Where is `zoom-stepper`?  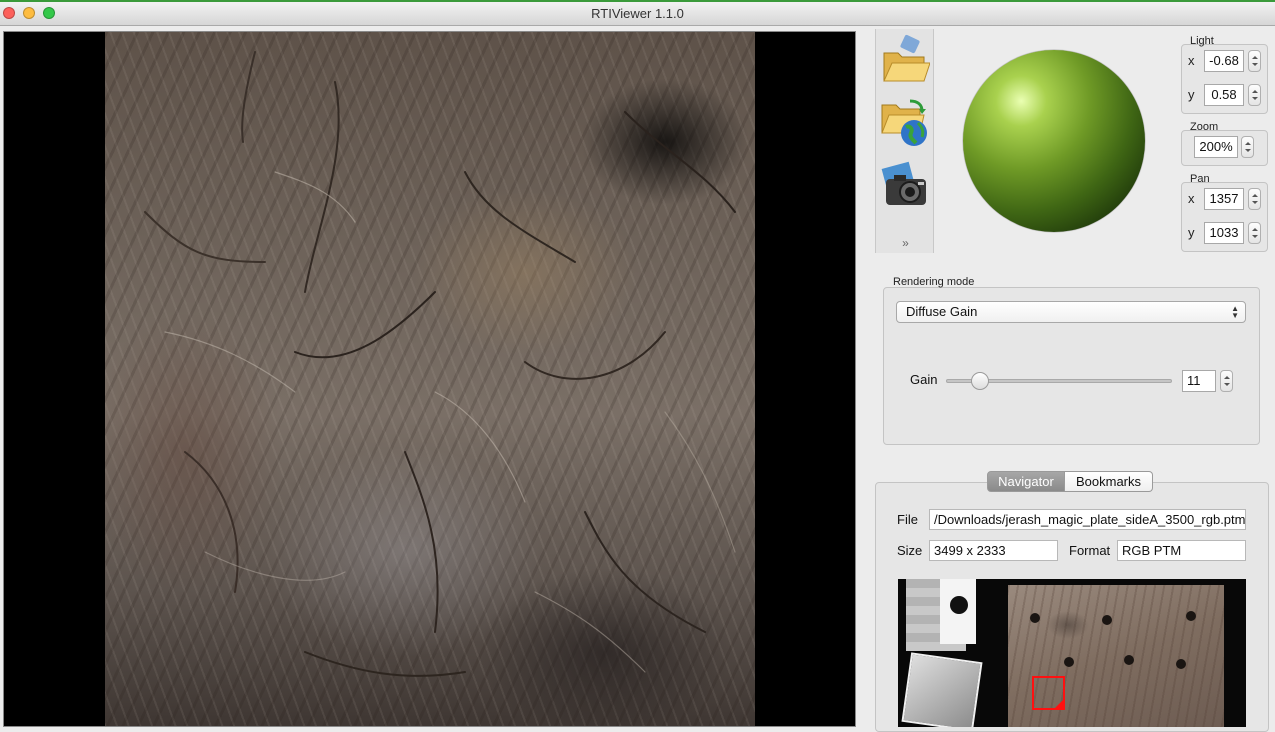
zoom-stepper is located at coordinates (1247, 147).